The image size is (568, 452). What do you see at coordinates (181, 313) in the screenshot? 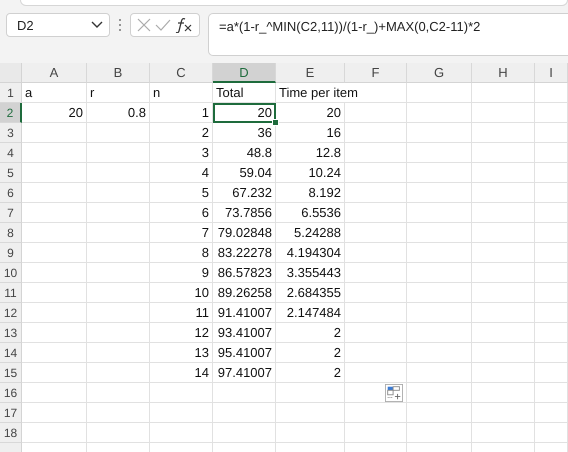
I see `table-cell: 11` at bounding box center [181, 313].